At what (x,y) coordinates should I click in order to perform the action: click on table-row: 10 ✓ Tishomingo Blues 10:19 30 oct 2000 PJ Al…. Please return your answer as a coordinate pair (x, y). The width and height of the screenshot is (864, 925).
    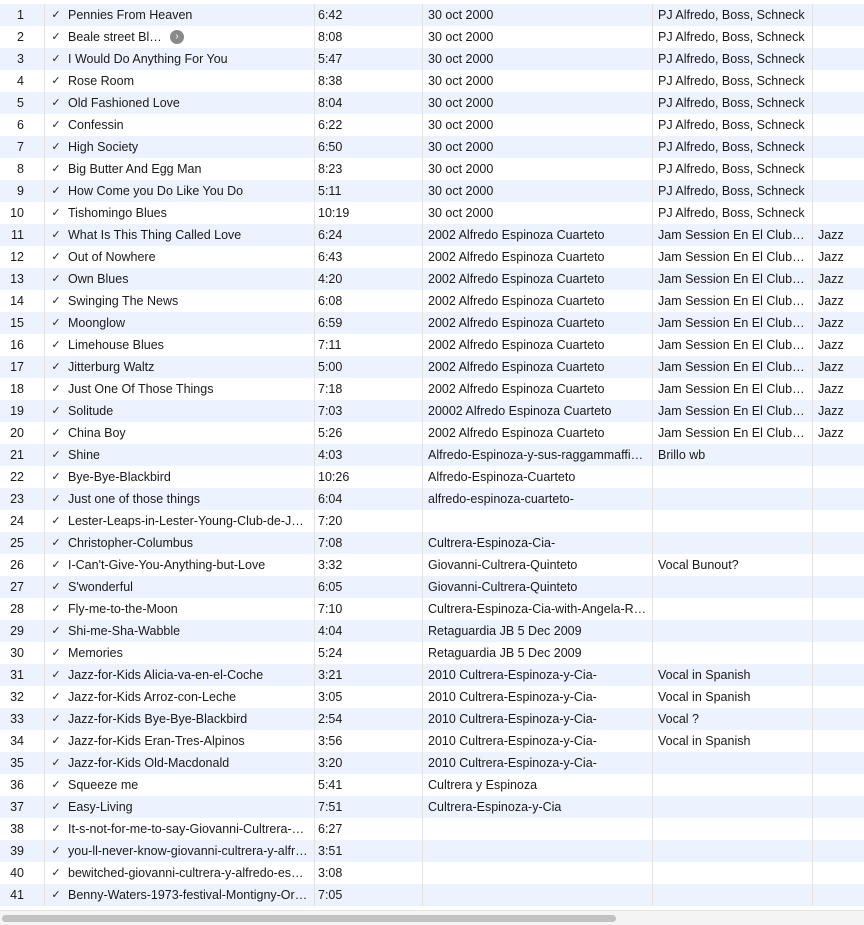
    Looking at the image, I should click on (432, 213).